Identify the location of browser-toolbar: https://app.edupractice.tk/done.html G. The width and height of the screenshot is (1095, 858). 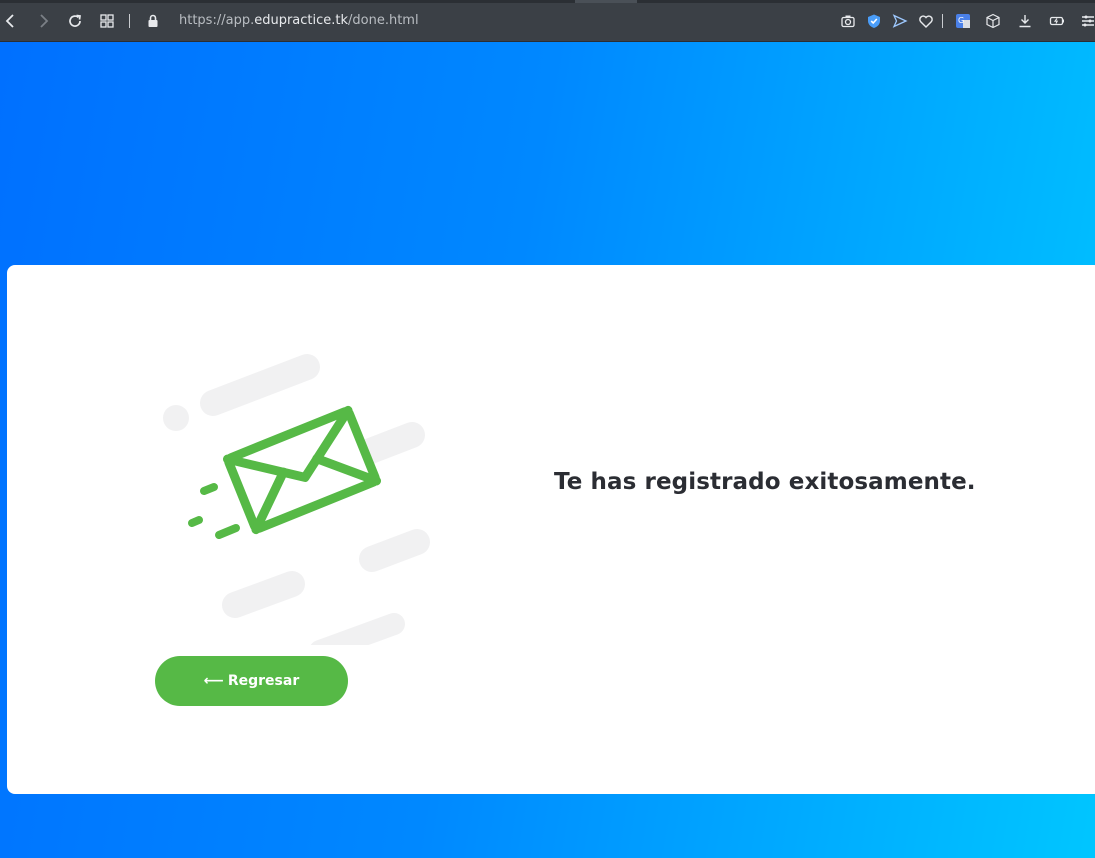
(547, 21).